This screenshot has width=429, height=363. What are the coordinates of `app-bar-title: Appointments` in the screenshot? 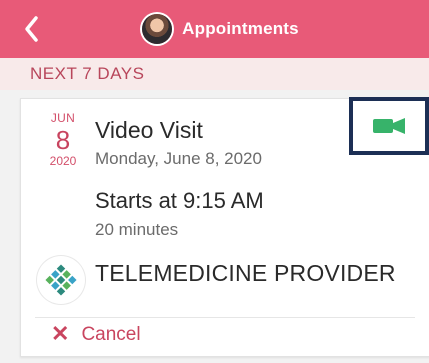 It's located at (240, 28).